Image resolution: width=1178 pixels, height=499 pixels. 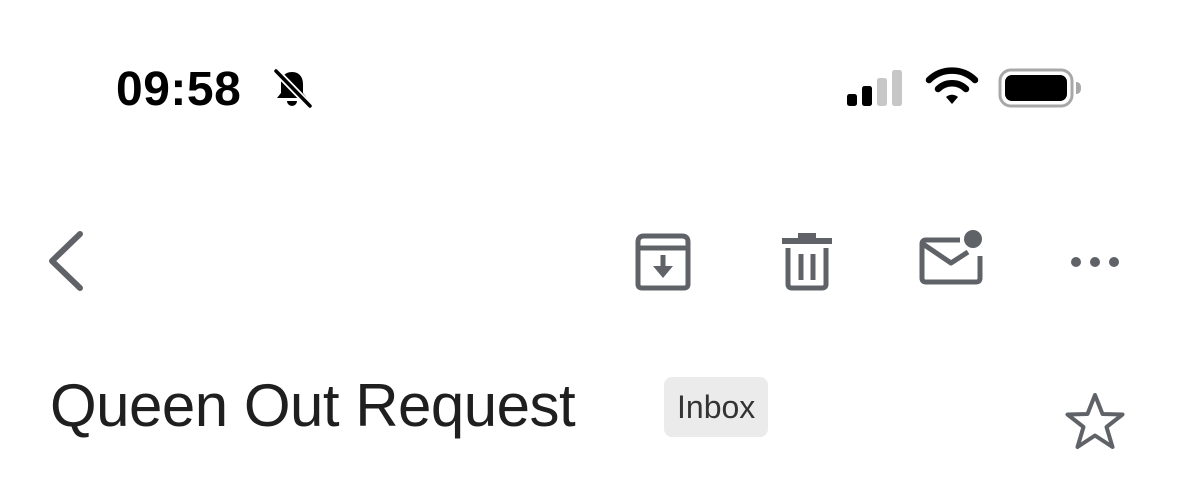 I want to click on battery-icon, so click(x=1041, y=88).